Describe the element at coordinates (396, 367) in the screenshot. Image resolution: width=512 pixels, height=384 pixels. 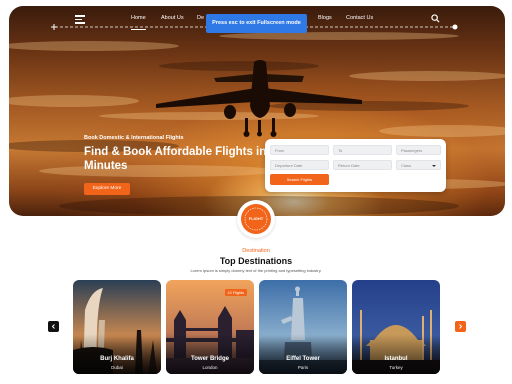
I see `destination-place: Turkey` at that location.